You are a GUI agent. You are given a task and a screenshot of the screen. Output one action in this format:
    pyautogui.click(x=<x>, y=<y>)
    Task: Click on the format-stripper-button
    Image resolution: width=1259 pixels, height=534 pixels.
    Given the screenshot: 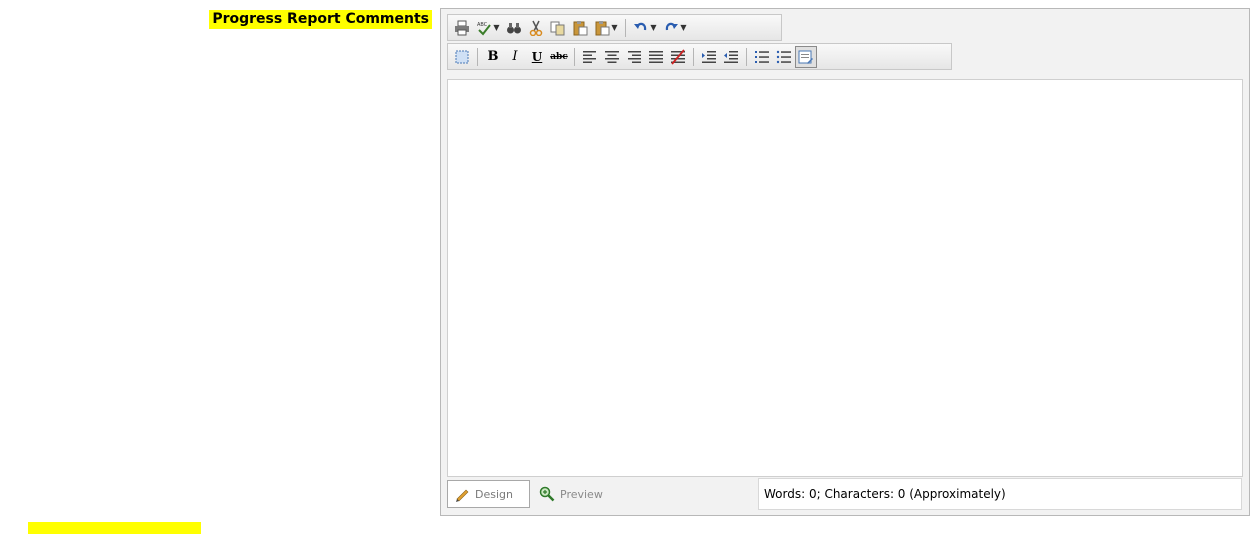 What is the action you would take?
    pyautogui.click(x=806, y=56)
    